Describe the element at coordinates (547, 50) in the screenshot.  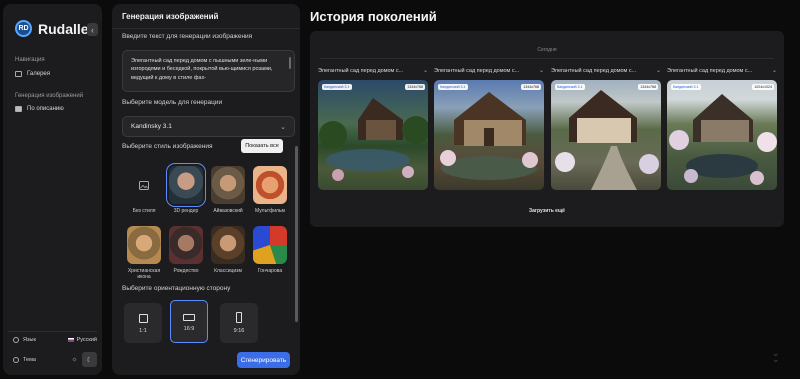
I see `date-group-label: Сегодня` at that location.